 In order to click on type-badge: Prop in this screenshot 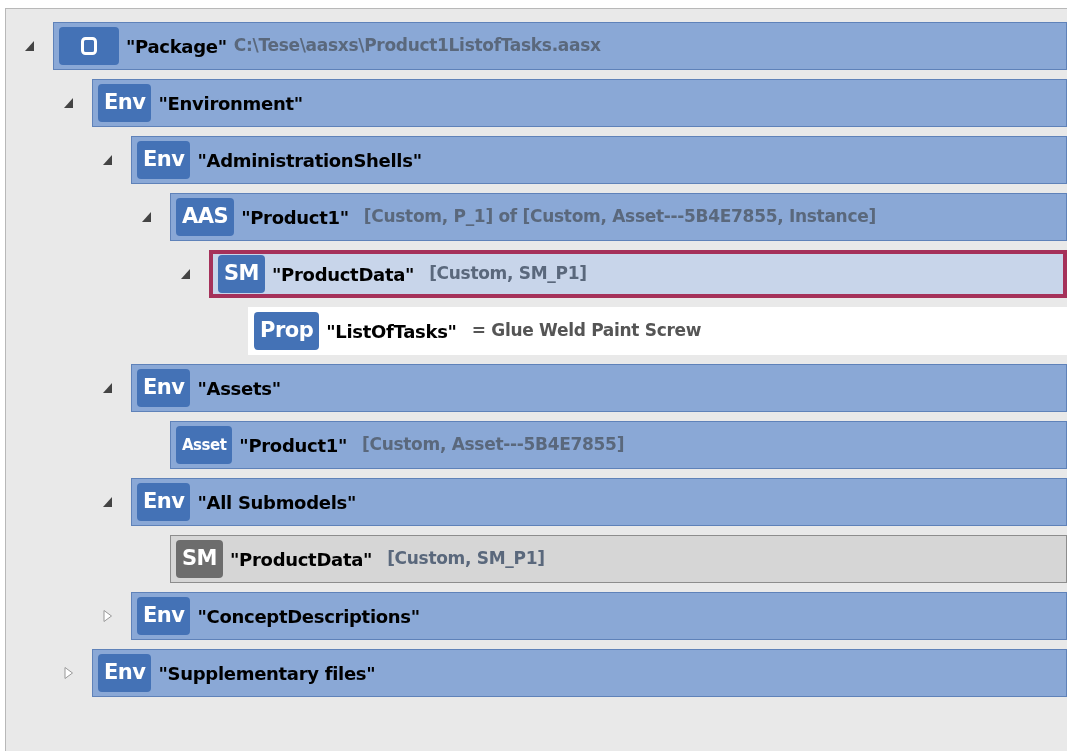, I will do `click(287, 331)`.